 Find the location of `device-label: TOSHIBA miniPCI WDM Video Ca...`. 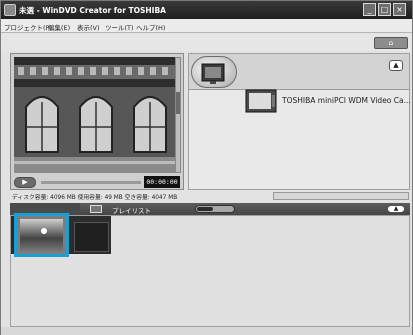

device-label: TOSHIBA miniPCI WDM Video Ca... is located at coordinates (346, 100).